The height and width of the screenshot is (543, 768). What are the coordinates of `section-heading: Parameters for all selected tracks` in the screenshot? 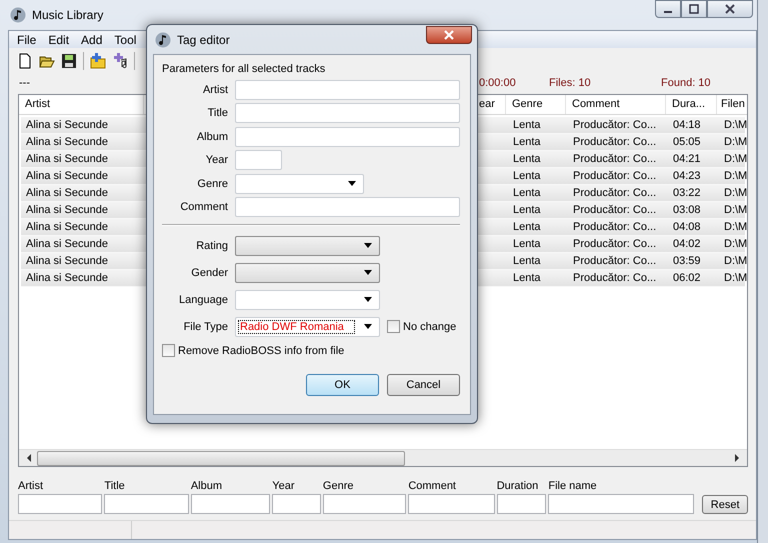 It's located at (244, 69).